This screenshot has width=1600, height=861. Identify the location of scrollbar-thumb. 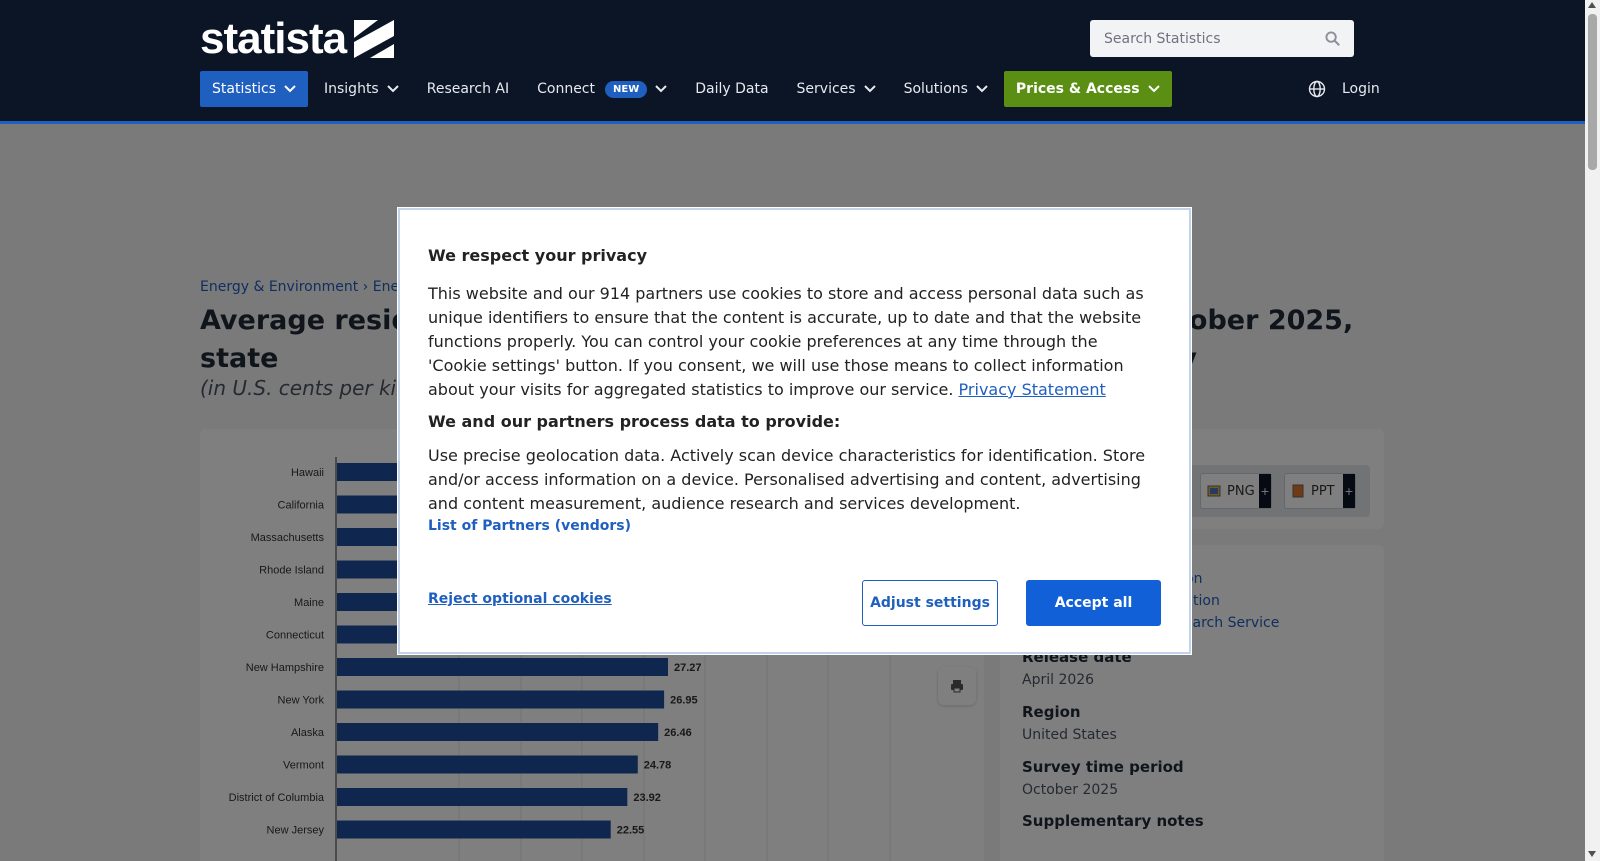
(1592, 92).